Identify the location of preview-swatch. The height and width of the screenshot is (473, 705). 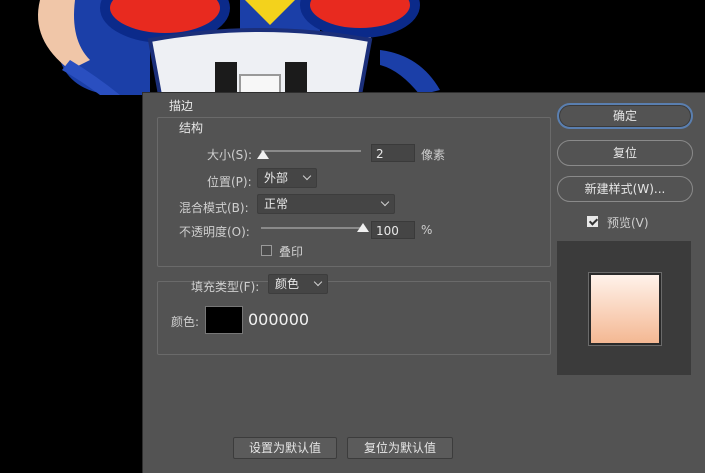
(625, 309).